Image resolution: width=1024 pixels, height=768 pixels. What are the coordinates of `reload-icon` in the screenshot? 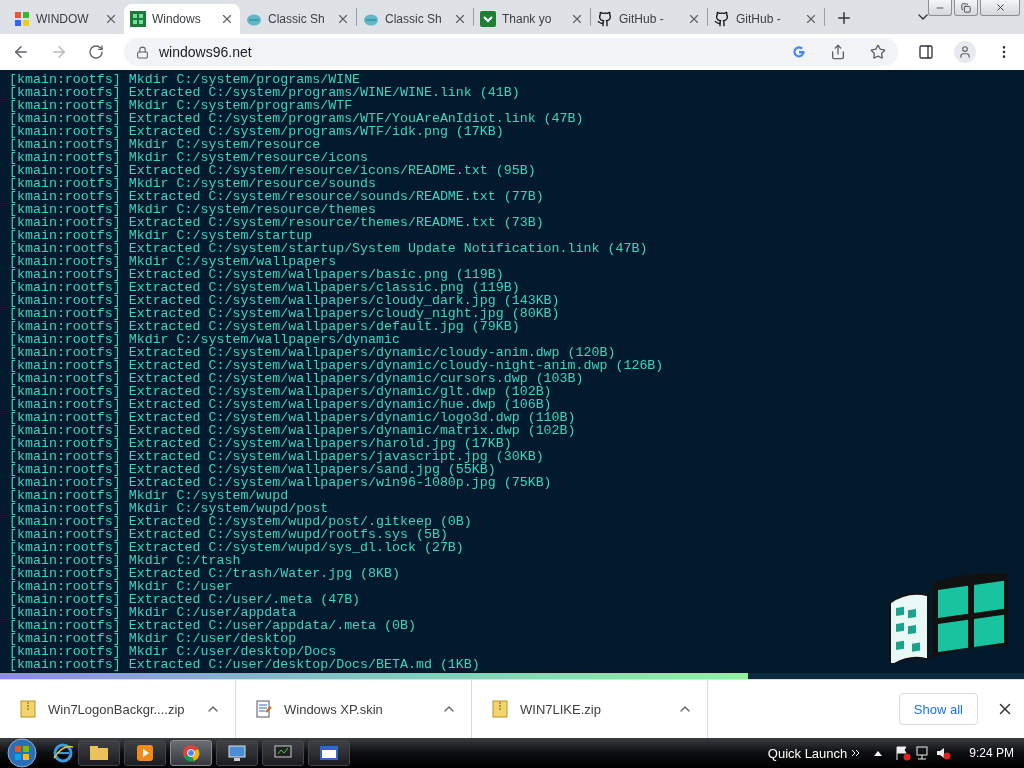 It's located at (96, 52).